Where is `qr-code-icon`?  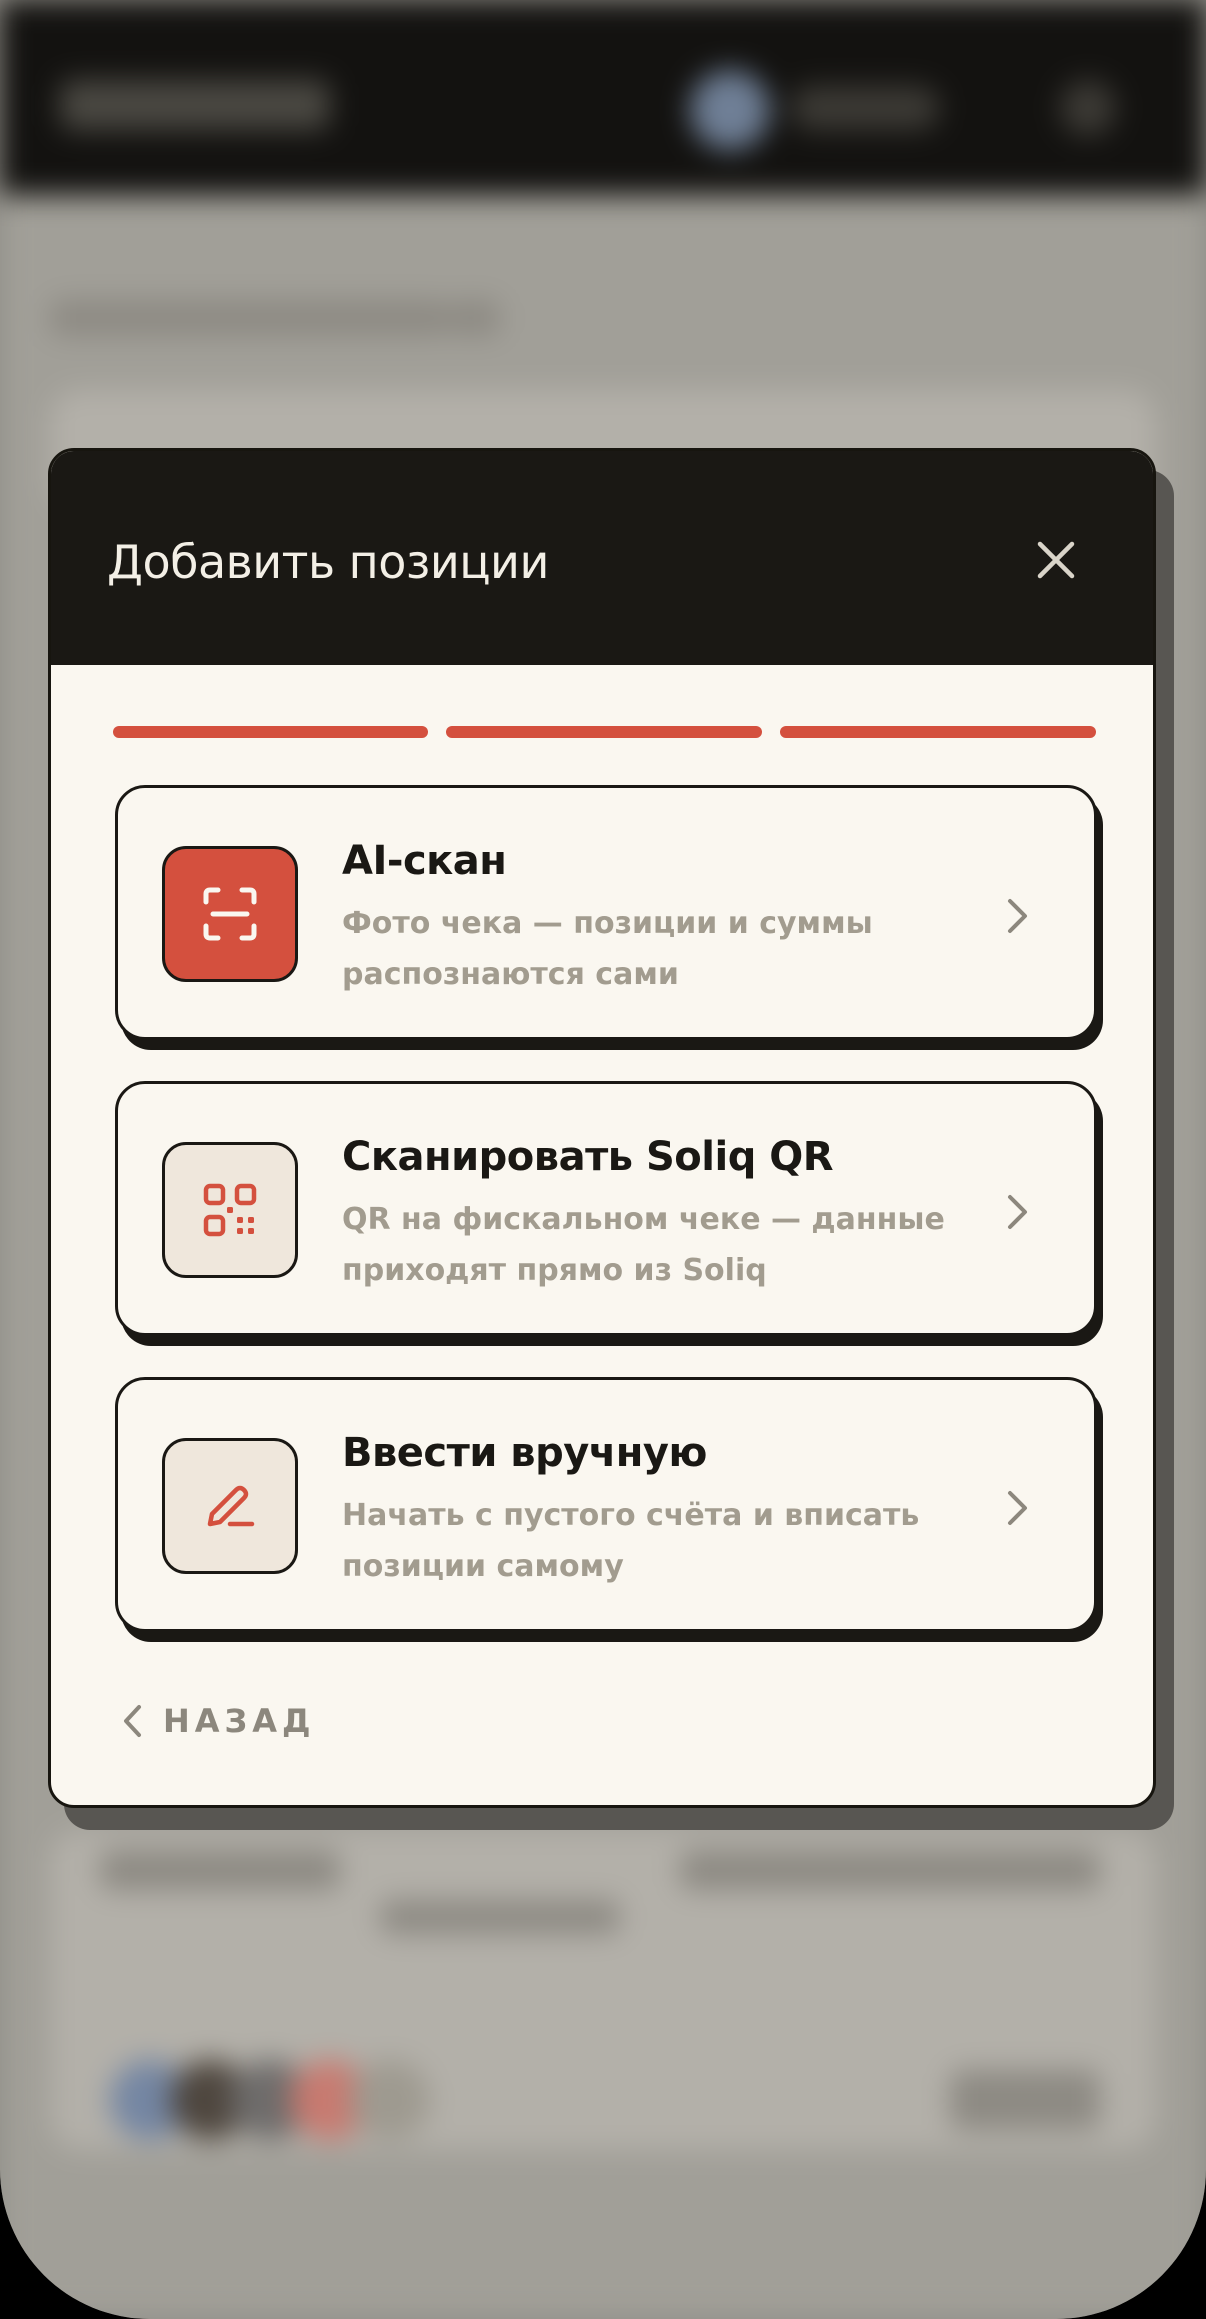 qr-code-icon is located at coordinates (230, 1210).